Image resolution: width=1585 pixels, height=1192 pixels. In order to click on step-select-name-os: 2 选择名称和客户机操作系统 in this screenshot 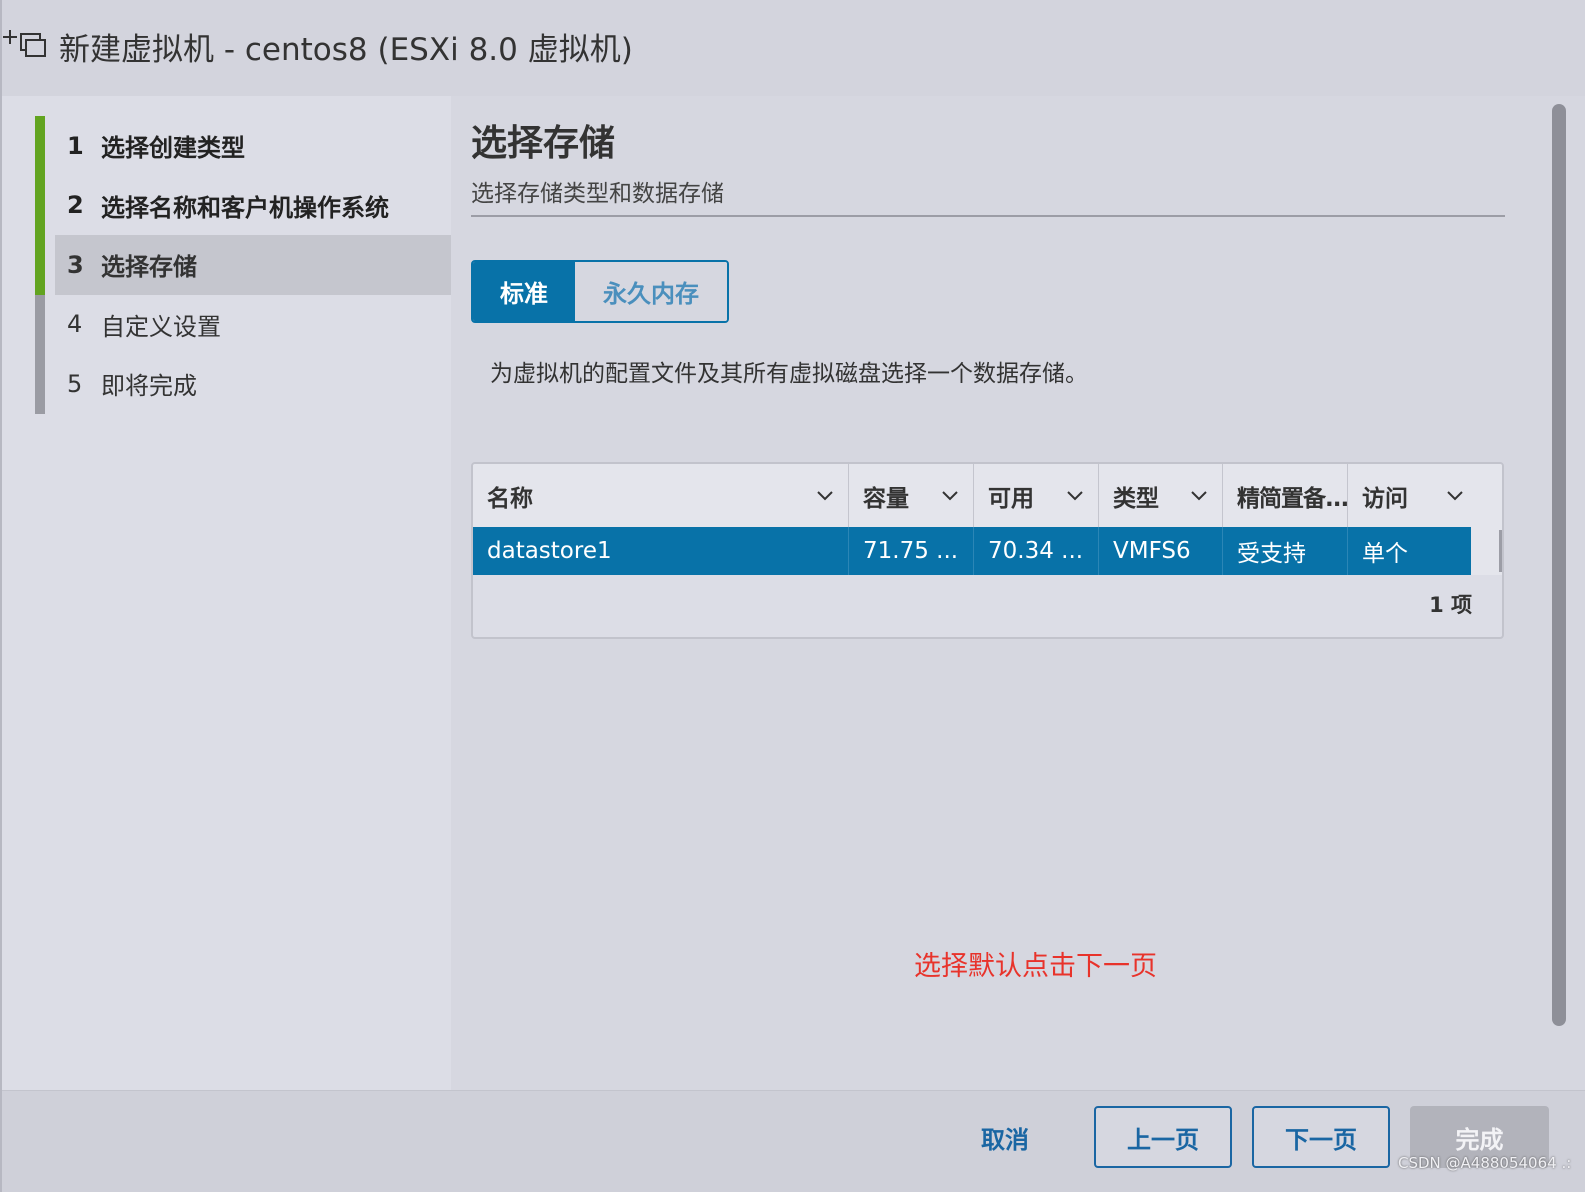, I will do `click(243, 205)`.